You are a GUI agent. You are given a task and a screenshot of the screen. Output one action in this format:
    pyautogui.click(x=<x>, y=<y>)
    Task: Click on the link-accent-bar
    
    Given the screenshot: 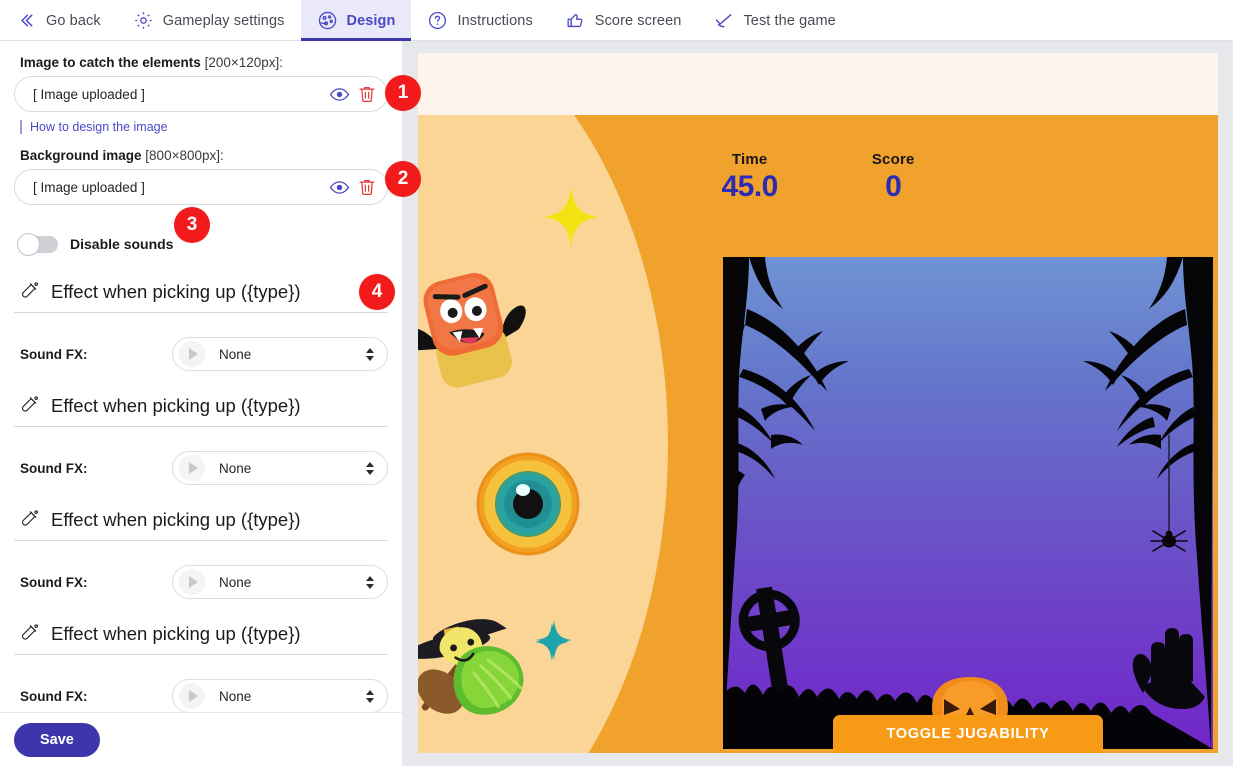 What is the action you would take?
    pyautogui.click(x=21, y=127)
    